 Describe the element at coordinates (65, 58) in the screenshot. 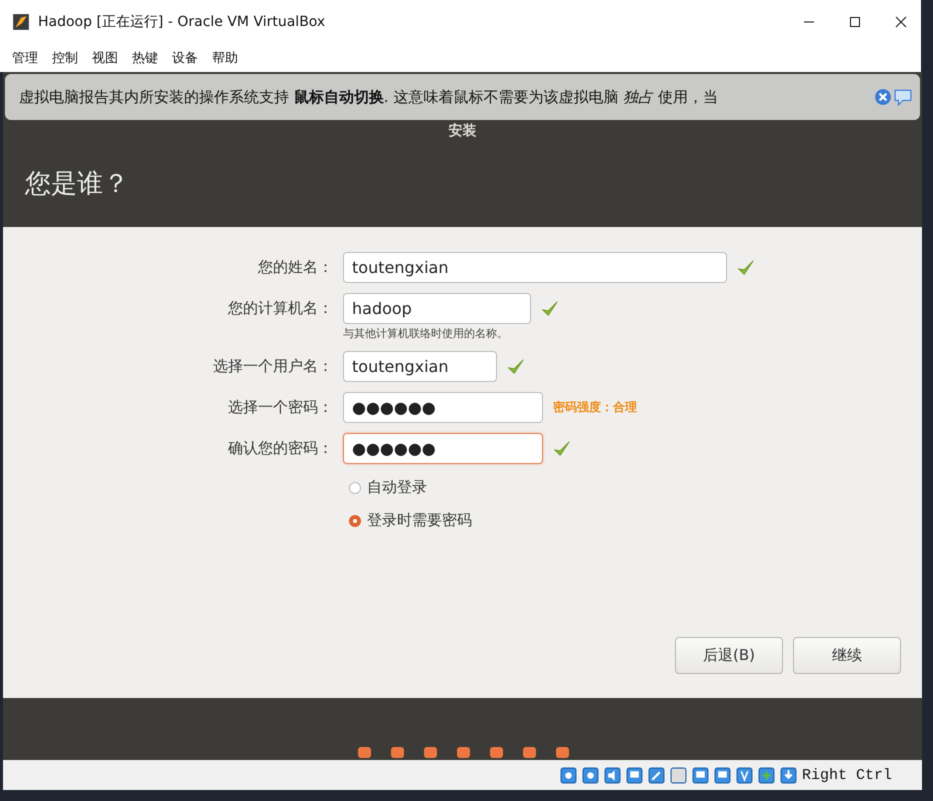

I see `menu-item: 控制` at that location.